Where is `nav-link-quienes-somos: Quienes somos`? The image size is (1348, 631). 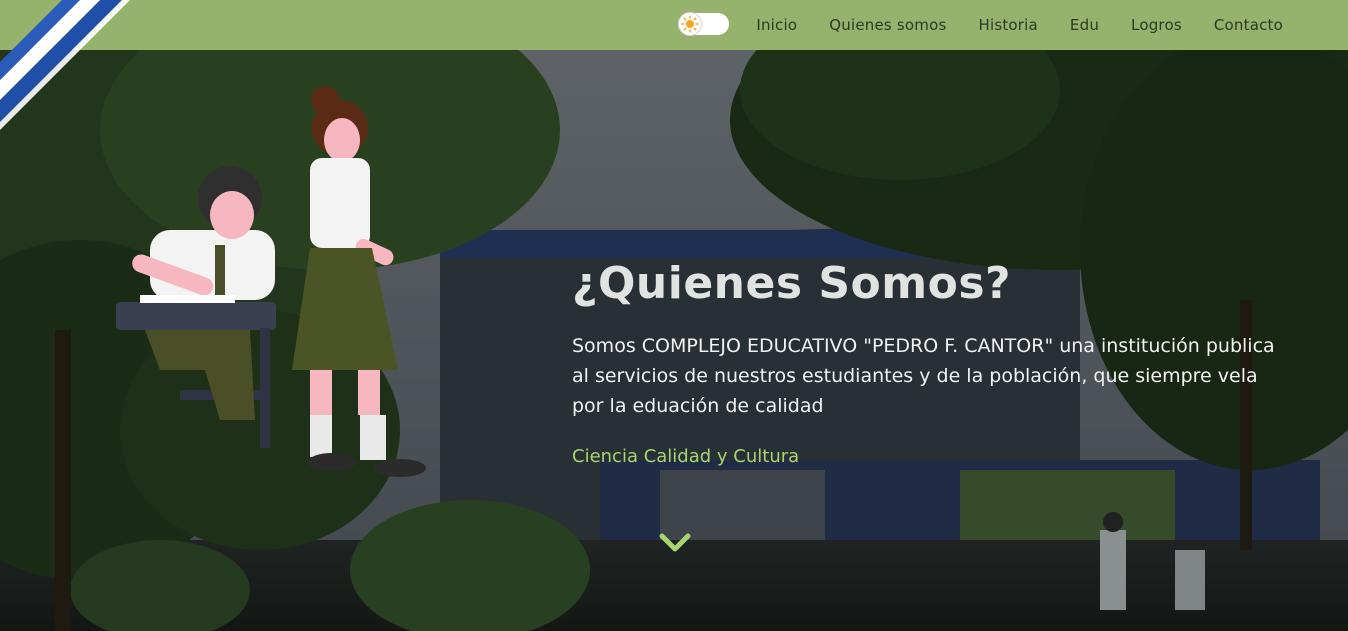 nav-link-quienes-somos: Quienes somos is located at coordinates (887, 25).